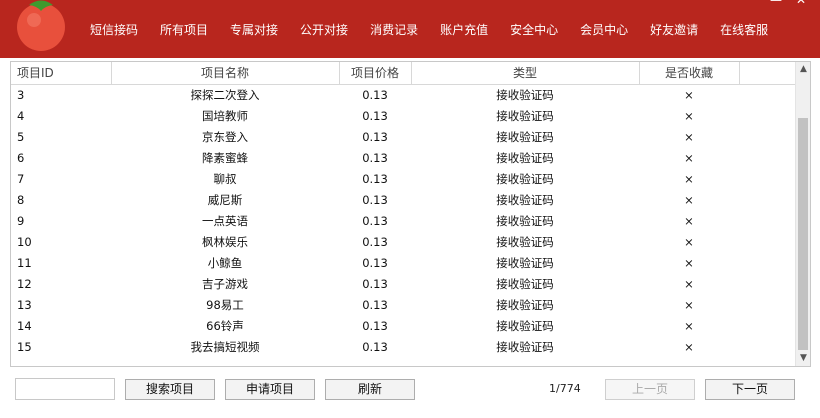 The height and width of the screenshot is (418, 820). Describe the element at coordinates (225, 73) in the screenshot. I see `column-header-name: 项目名称` at that location.